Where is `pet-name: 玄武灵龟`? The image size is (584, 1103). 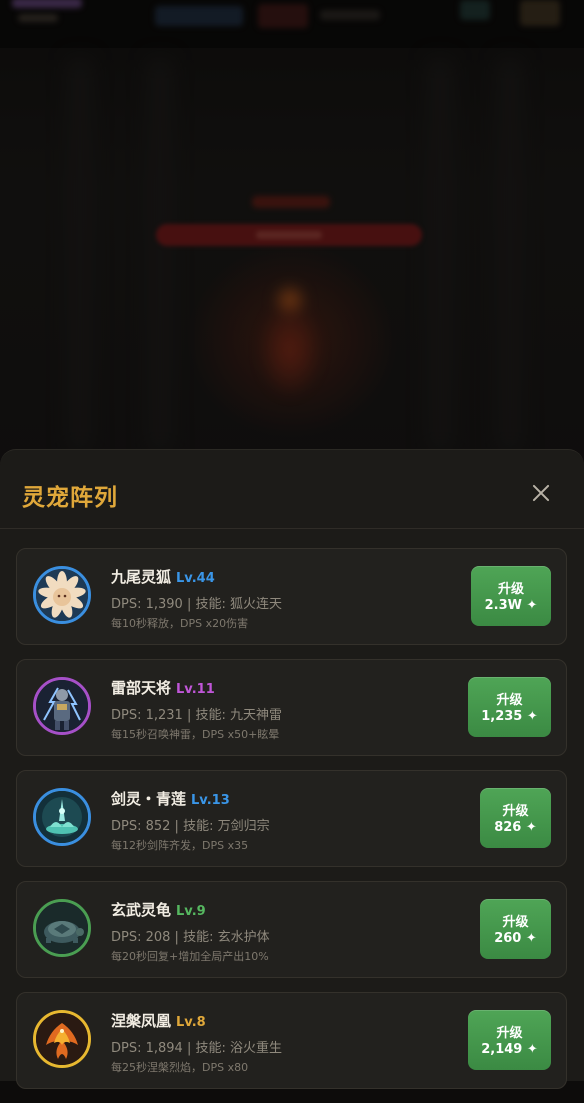
pet-name: 玄武灵龟 is located at coordinates (141, 910).